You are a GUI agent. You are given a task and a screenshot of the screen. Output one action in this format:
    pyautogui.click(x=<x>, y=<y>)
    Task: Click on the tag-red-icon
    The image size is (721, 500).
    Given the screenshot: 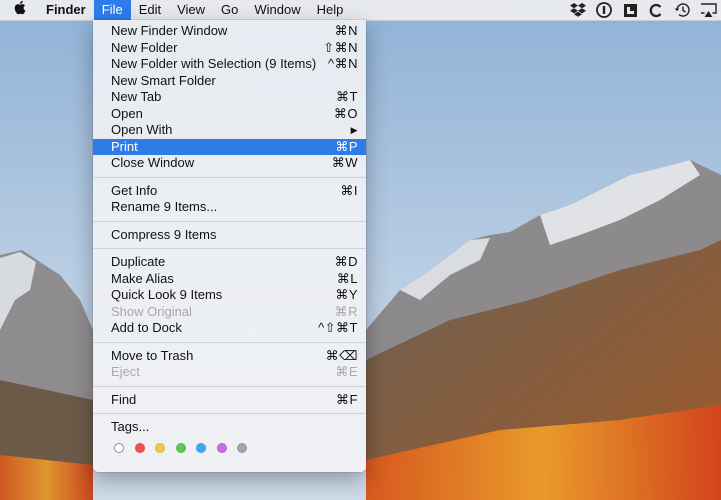 What is the action you would take?
    pyautogui.click(x=139, y=447)
    